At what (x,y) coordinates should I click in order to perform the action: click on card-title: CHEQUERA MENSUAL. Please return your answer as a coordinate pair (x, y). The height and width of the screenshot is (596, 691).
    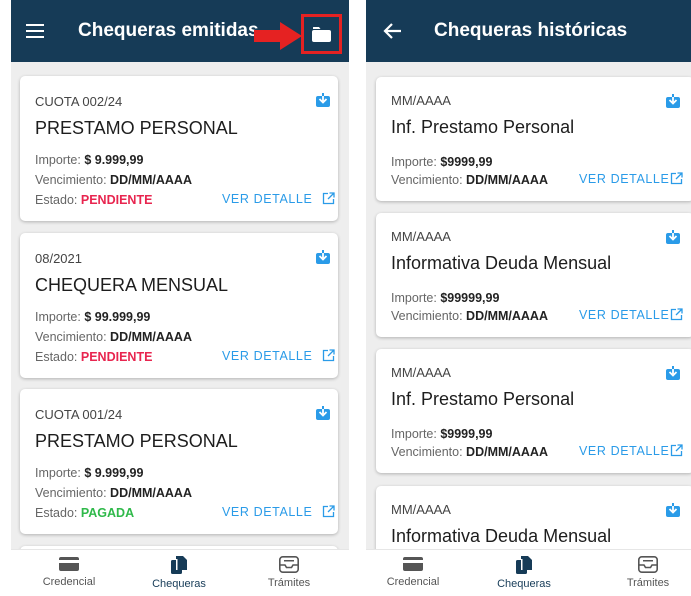
    Looking at the image, I should click on (132, 285).